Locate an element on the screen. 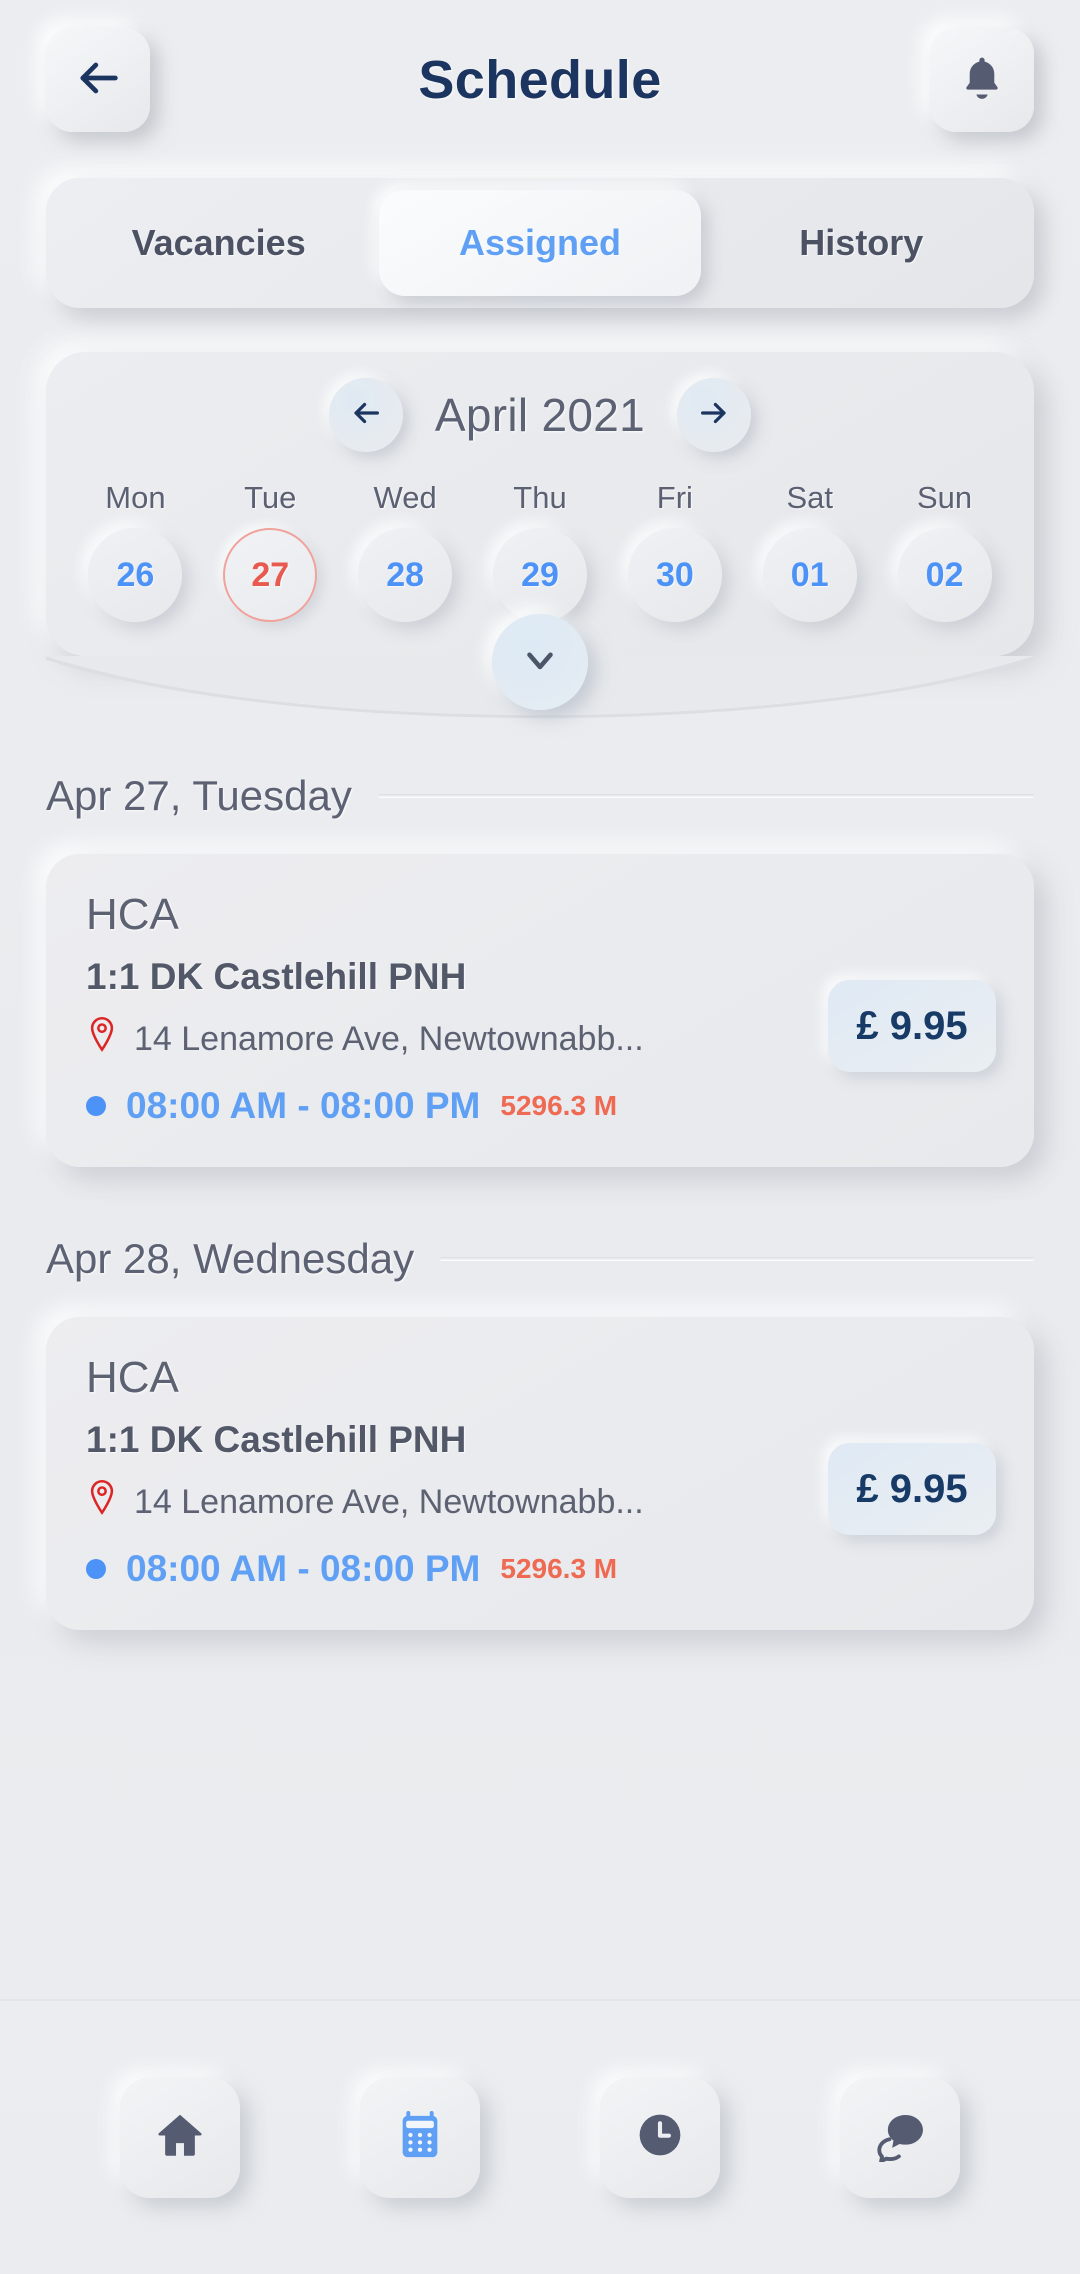 Image resolution: width=1080 pixels, height=2274 pixels. bell-icon is located at coordinates (982, 80).